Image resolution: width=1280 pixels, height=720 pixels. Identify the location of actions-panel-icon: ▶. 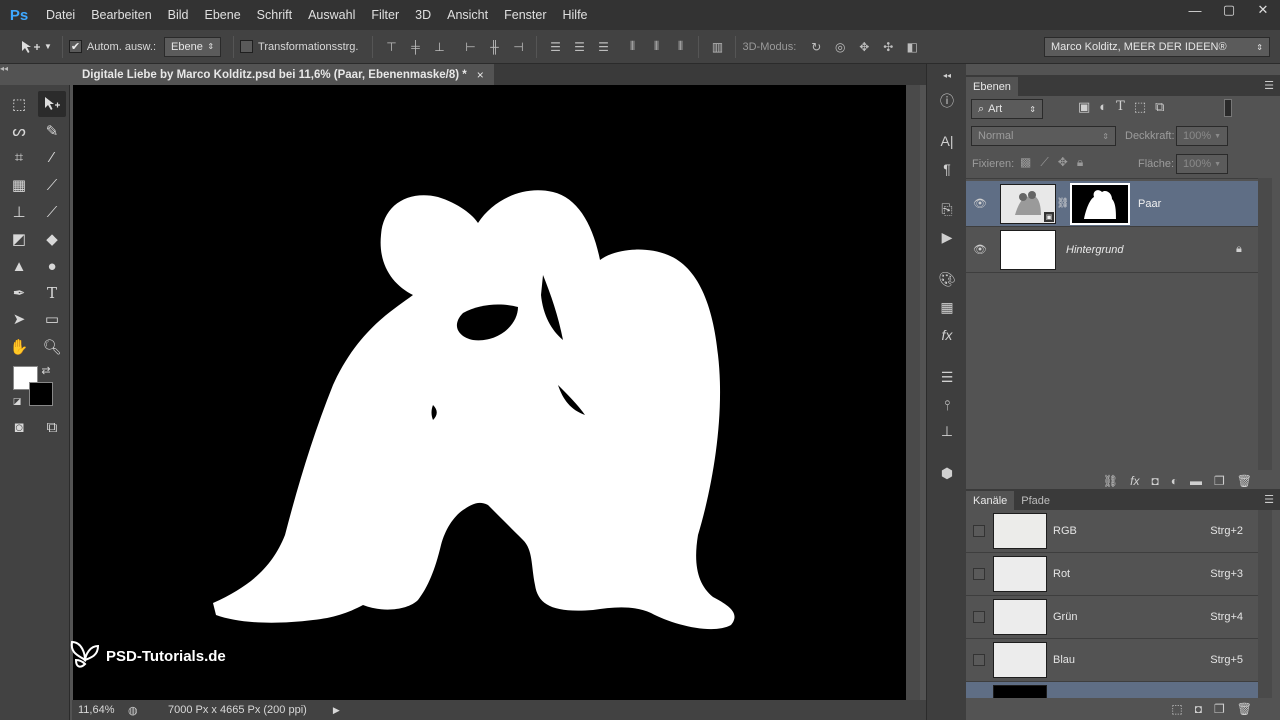
(947, 237).